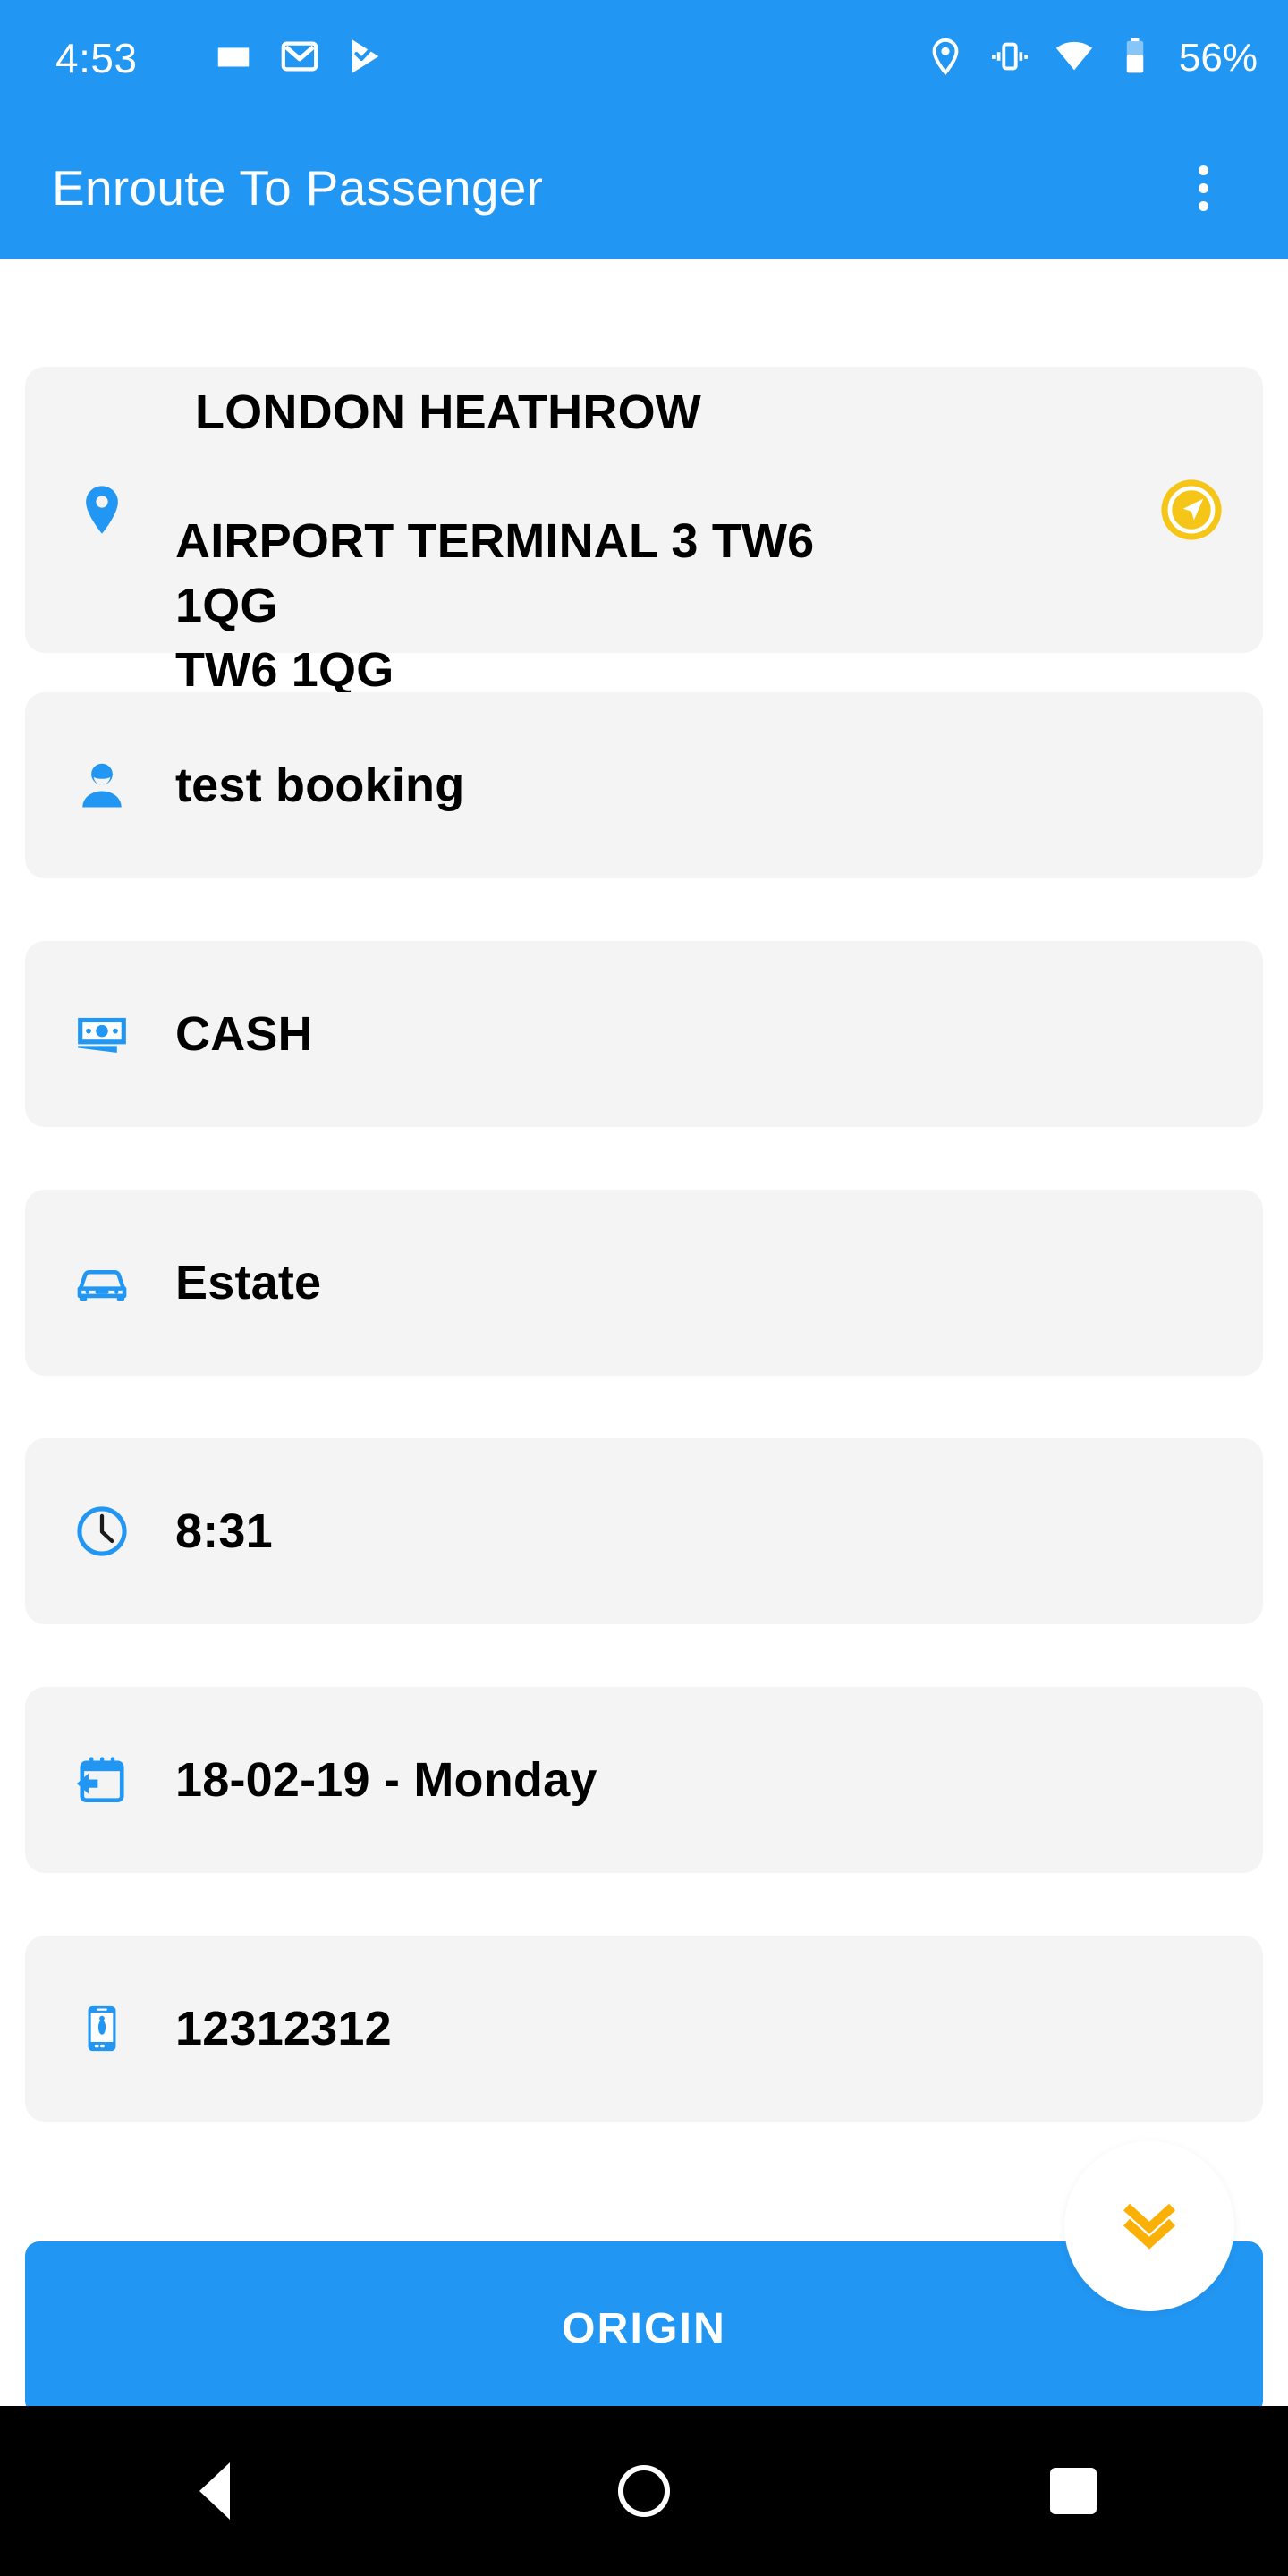 Image resolution: width=1288 pixels, height=2576 pixels. What do you see at coordinates (644, 2029) in the screenshot?
I see `card-phone: 12312312` at bounding box center [644, 2029].